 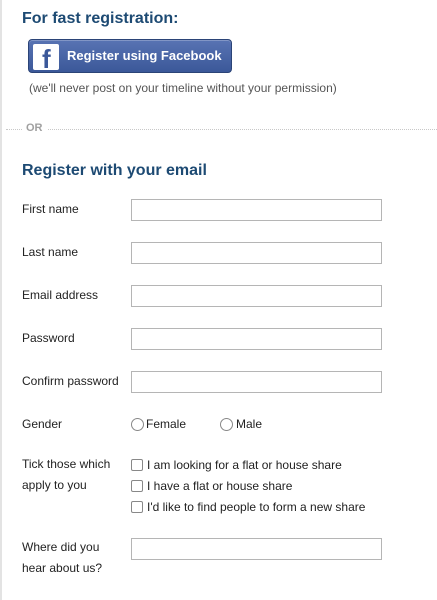 What do you see at coordinates (60, 295) in the screenshot?
I see `email-label: Email address` at bounding box center [60, 295].